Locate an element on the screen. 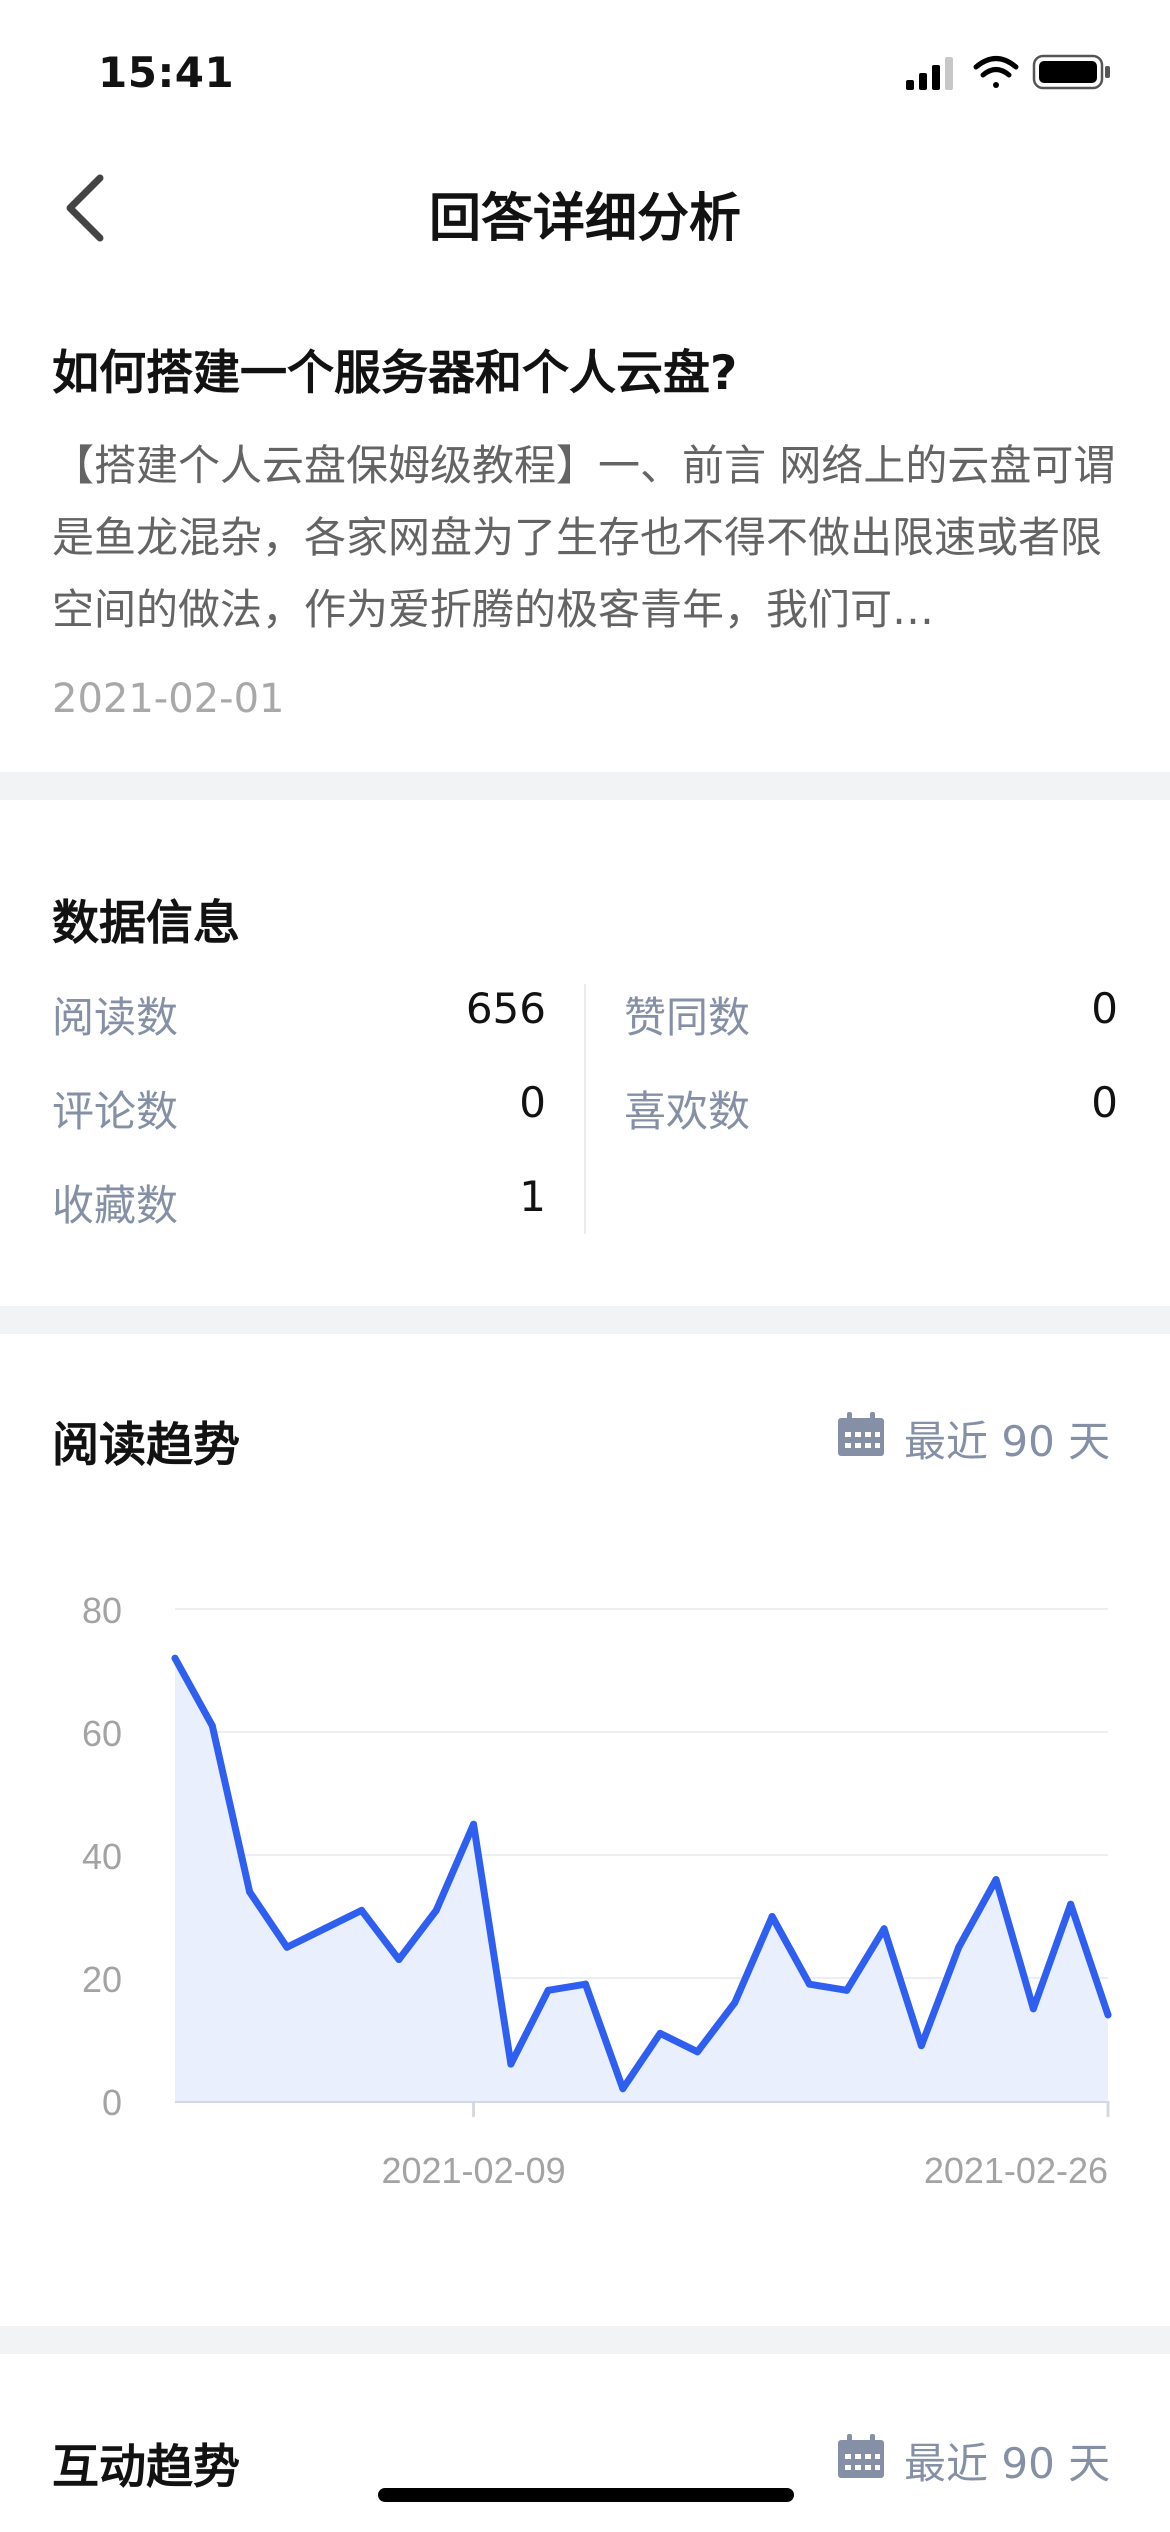 Image resolution: width=1170 pixels, height=2532 pixels. interaction-trend-range-button: 最近 90 天 is located at coordinates (976, 2460).